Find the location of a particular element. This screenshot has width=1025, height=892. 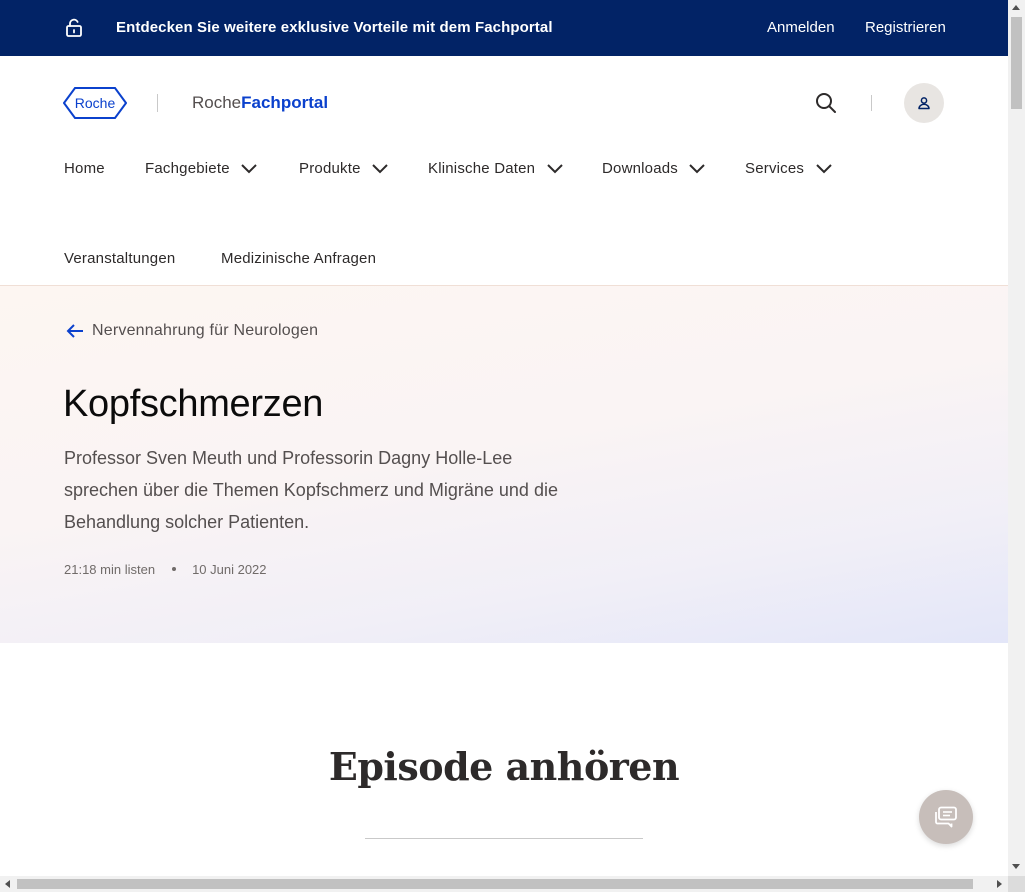

chat-icon is located at coordinates (946, 817).